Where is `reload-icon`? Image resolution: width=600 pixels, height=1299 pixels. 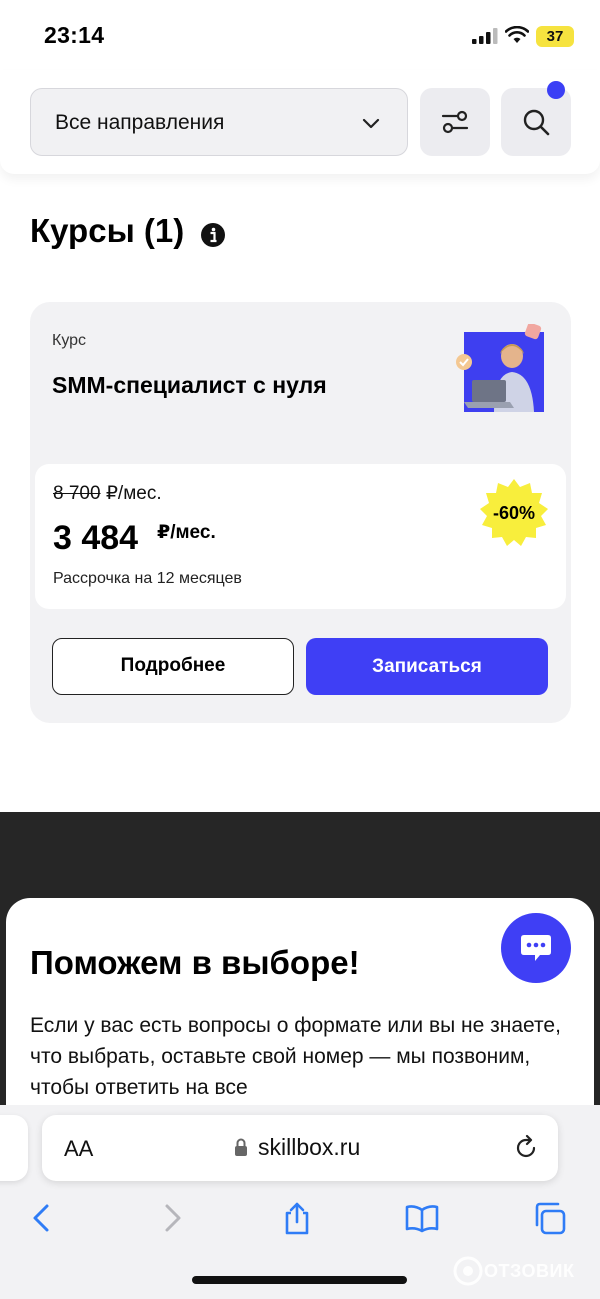 reload-icon is located at coordinates (526, 1148).